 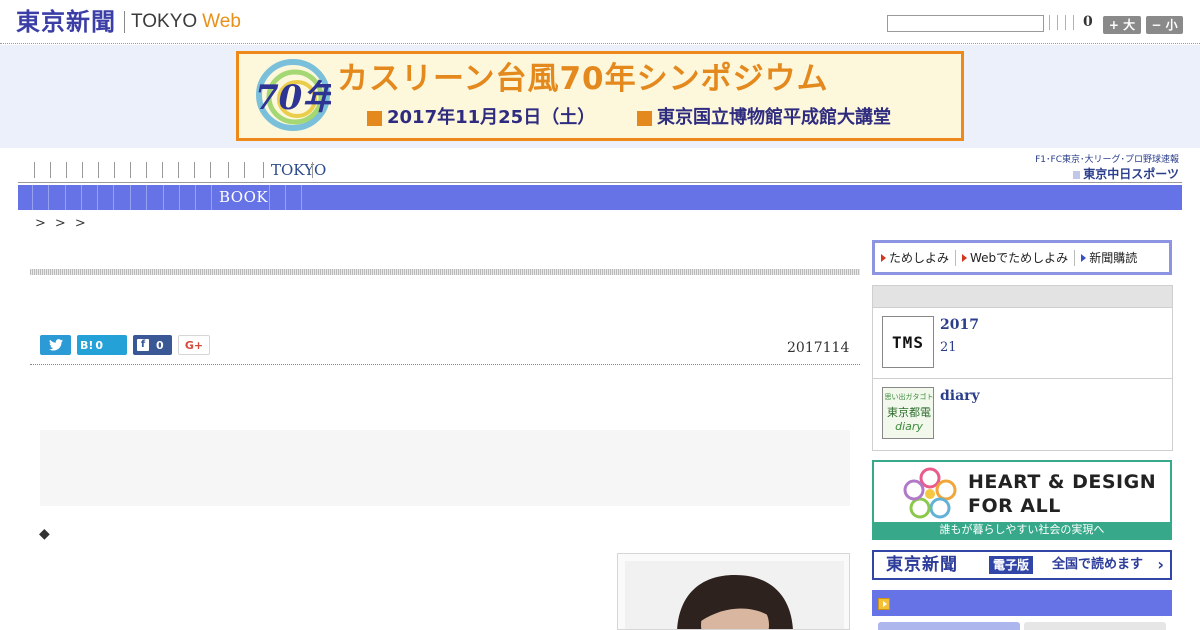 What do you see at coordinates (774, 117) in the screenshot?
I see `banner-venue: 東京国立博物館平成館大講堂` at bounding box center [774, 117].